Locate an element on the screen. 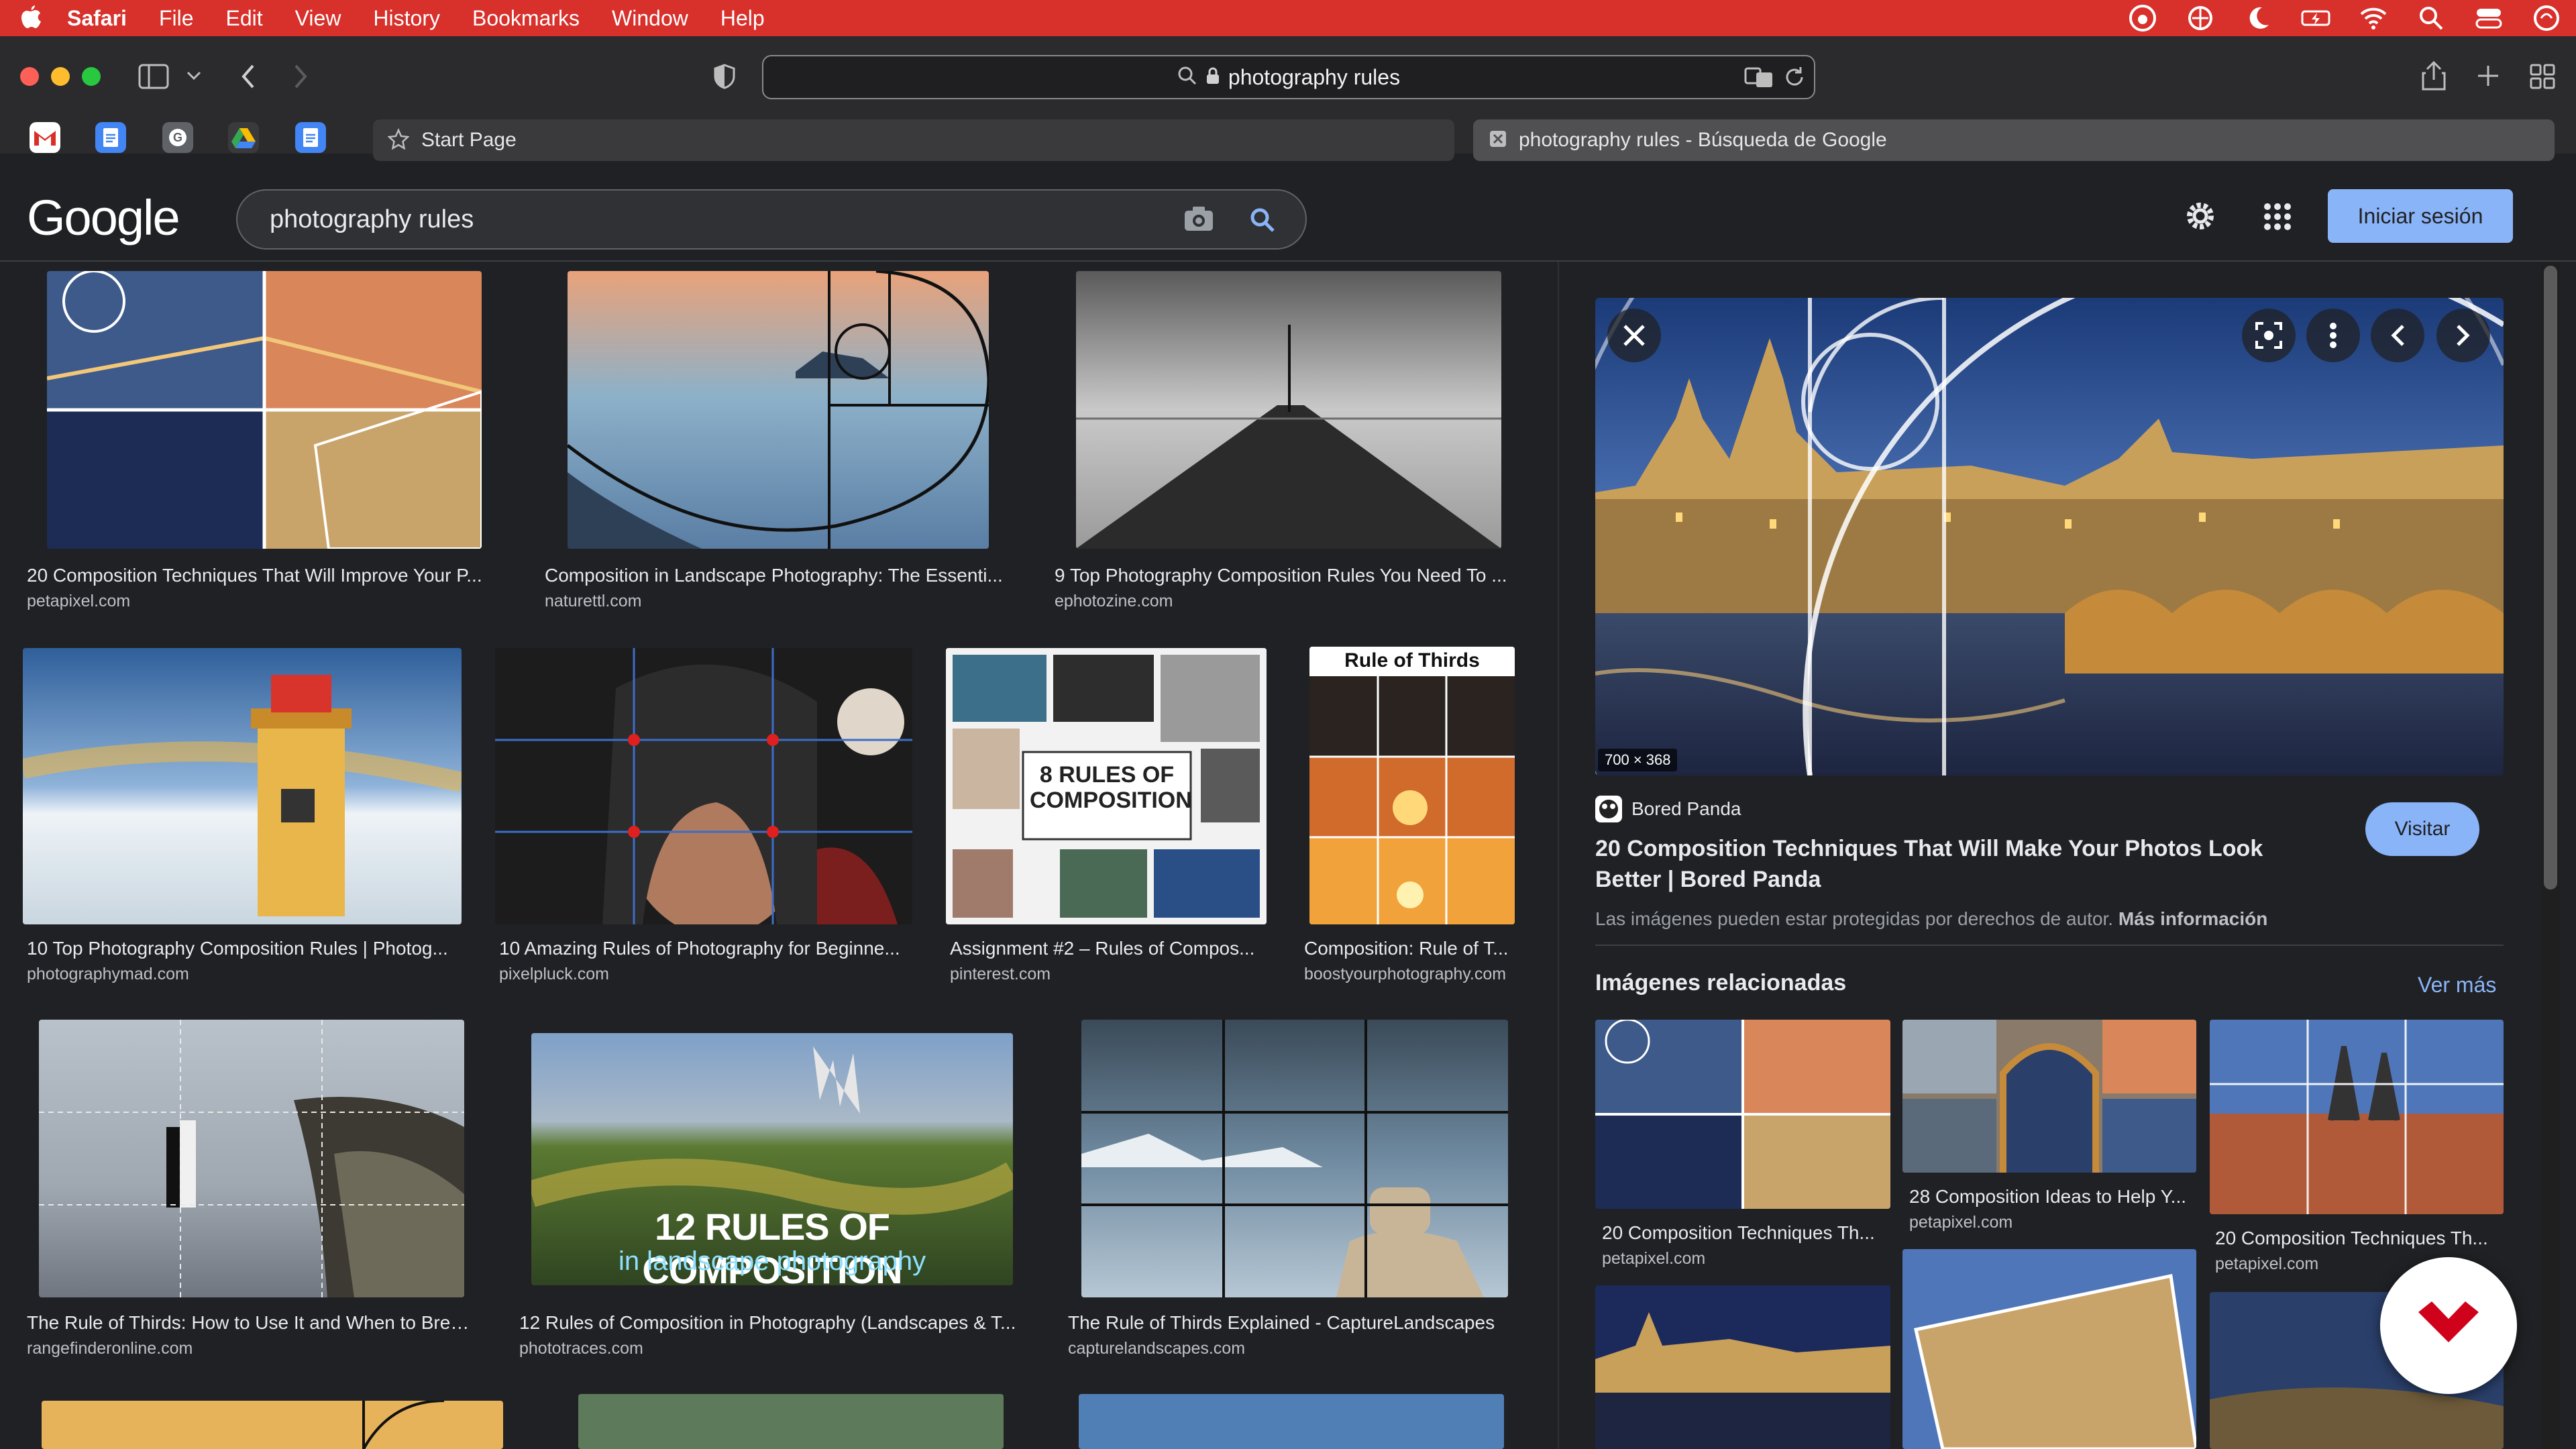 This screenshot has height=1449, width=2576. previous-image-icon is located at coordinates (2397, 335).